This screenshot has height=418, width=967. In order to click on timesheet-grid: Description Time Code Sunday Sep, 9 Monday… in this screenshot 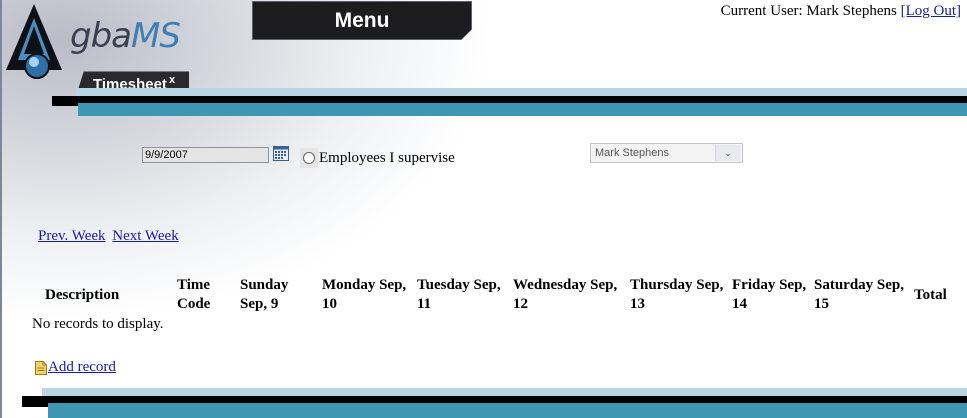, I will do `click(492, 304)`.